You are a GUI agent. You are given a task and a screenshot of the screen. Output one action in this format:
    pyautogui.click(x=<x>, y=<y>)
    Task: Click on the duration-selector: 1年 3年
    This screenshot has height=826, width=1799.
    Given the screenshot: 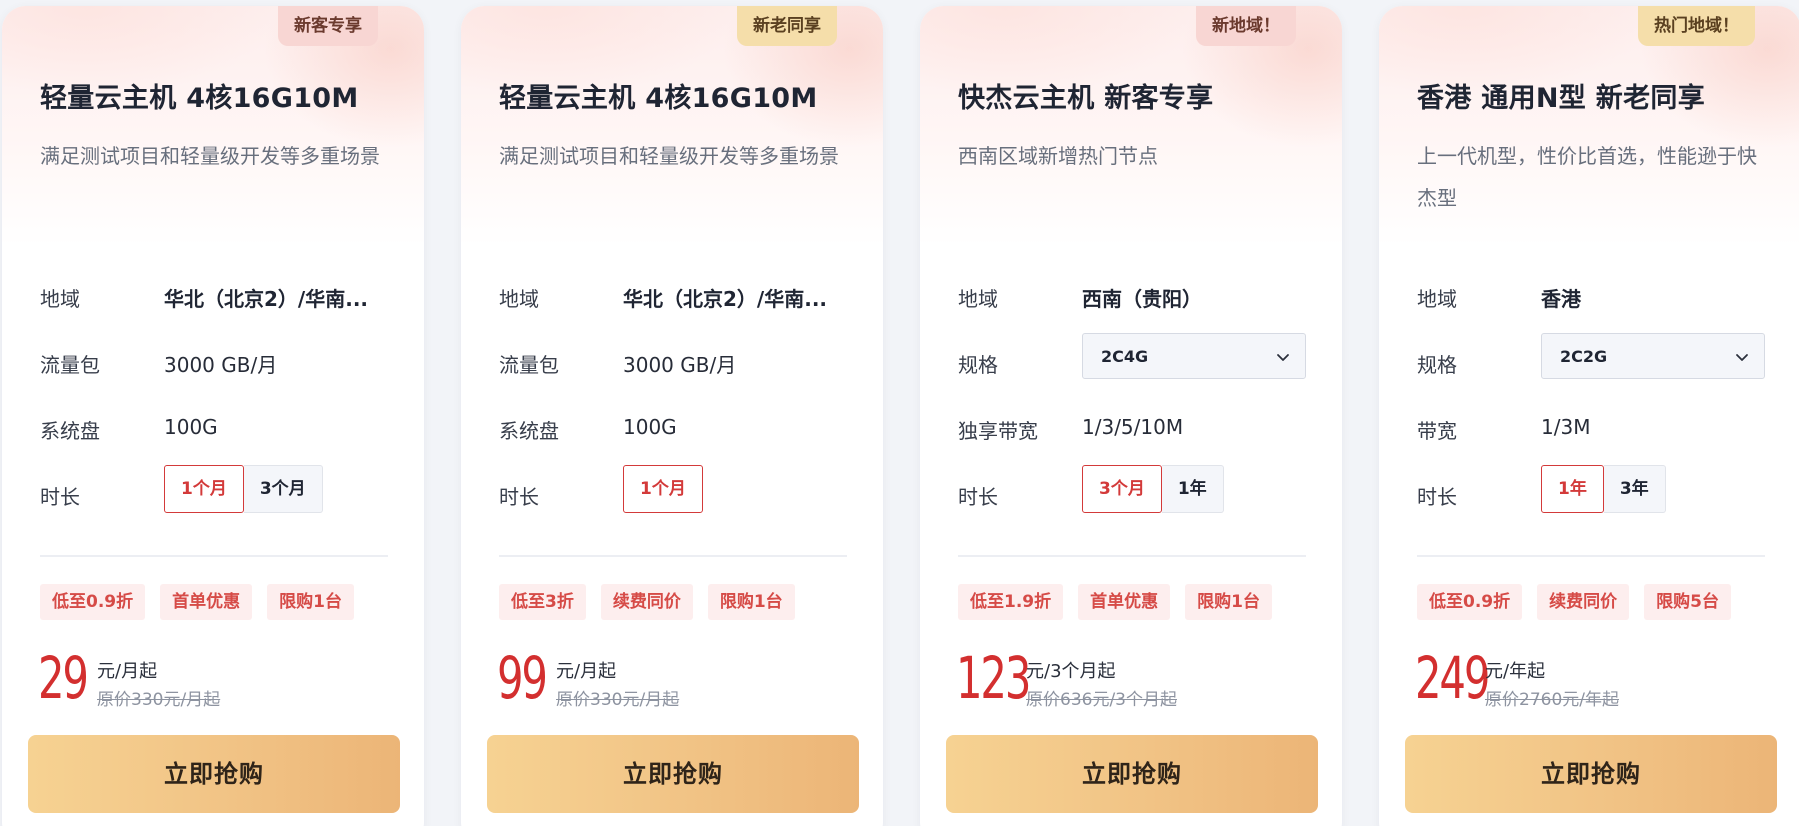 What is the action you would take?
    pyautogui.click(x=1603, y=489)
    